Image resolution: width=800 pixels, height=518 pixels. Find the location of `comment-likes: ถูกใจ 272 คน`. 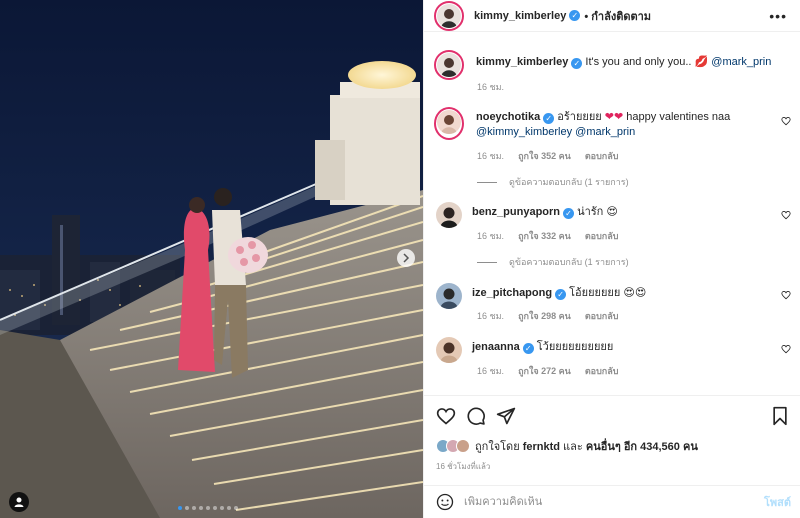

comment-likes: ถูกใจ 272 คน is located at coordinates (544, 371).